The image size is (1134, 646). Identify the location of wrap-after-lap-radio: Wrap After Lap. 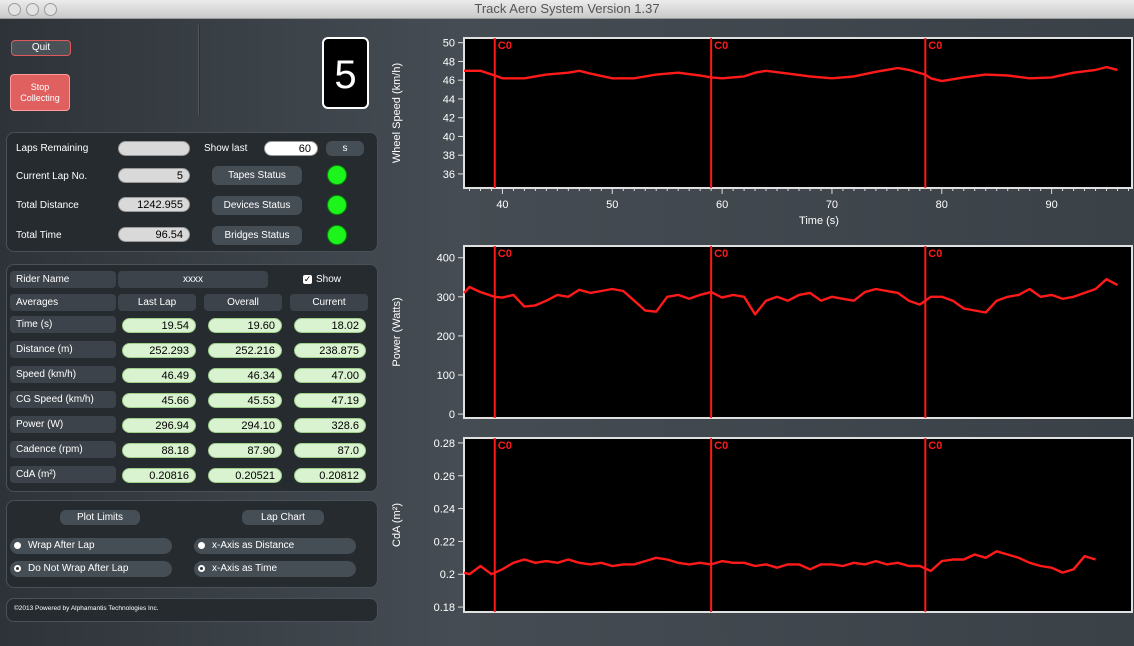
(91, 546).